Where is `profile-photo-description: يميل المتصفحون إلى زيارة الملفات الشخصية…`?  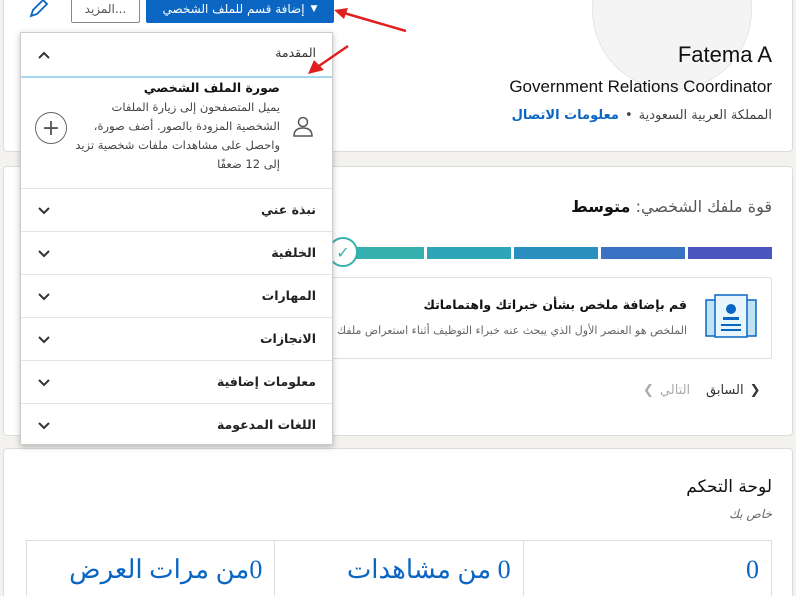
profile-photo-description: يميل المتصفحون إلى زيارة الملفات الشخصية… is located at coordinates (177, 135).